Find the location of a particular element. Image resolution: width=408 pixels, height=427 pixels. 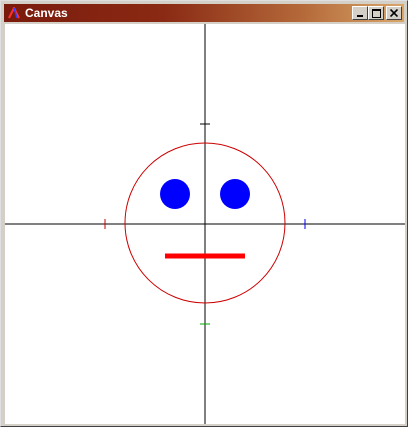

left-eye is located at coordinates (175, 194).